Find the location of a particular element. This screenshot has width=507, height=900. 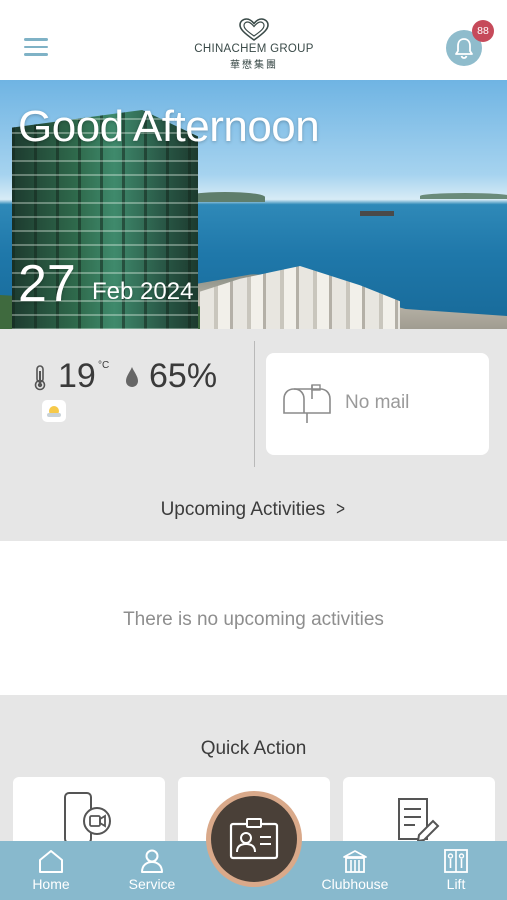

mail-card: No mail is located at coordinates (377, 404).